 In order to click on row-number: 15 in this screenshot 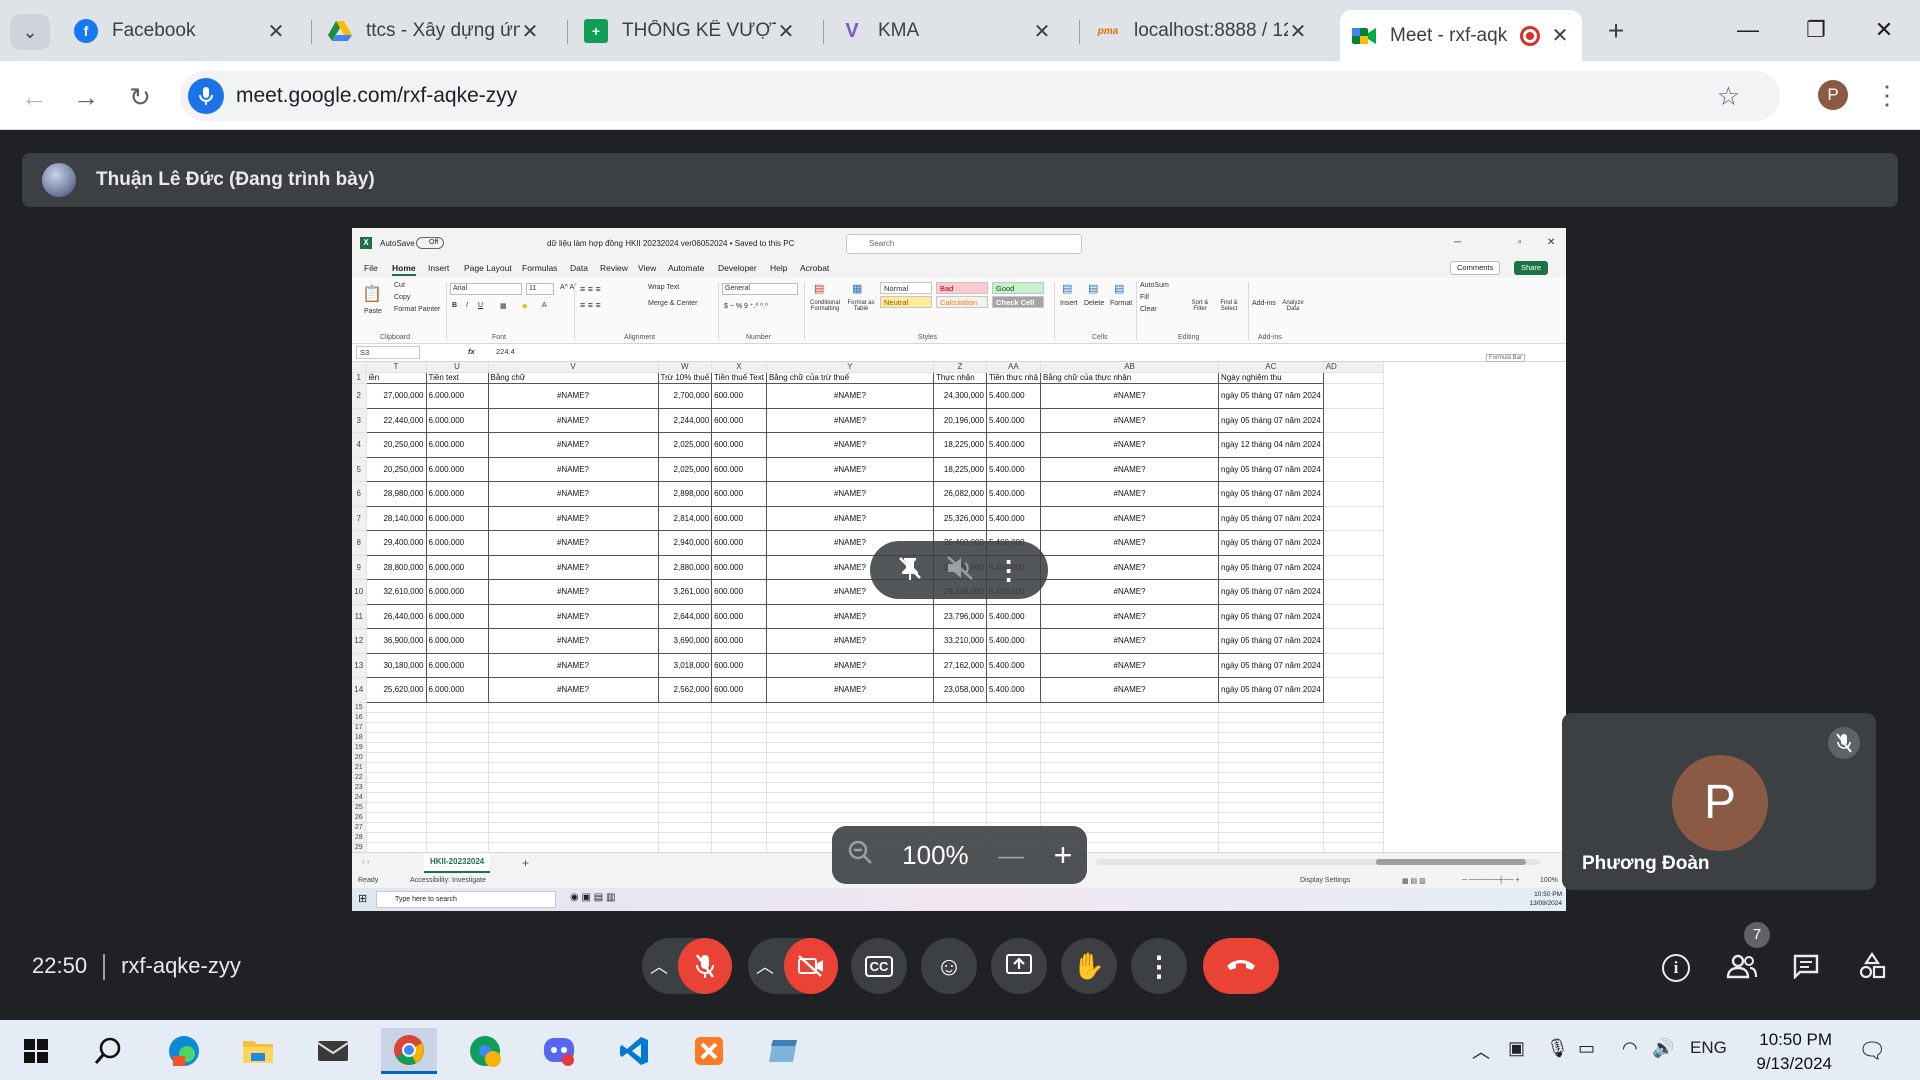, I will do `click(359, 707)`.